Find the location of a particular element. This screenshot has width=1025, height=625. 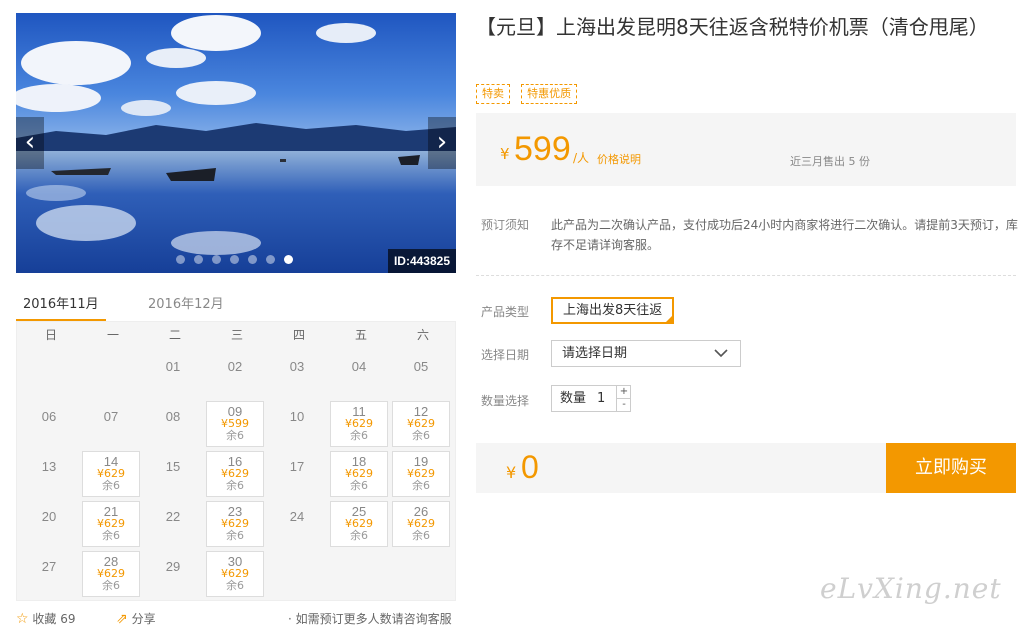

quantity-stepper: 数量 1 + - is located at coordinates (591, 398).